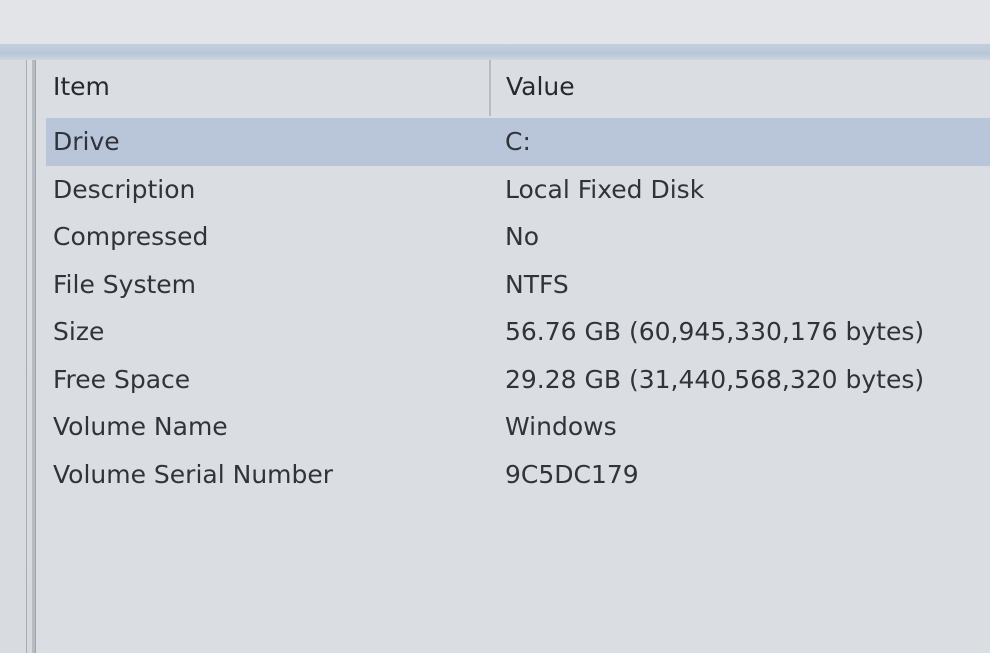 The width and height of the screenshot is (990, 653). What do you see at coordinates (495, 22) in the screenshot?
I see `toolbar-area` at bounding box center [495, 22].